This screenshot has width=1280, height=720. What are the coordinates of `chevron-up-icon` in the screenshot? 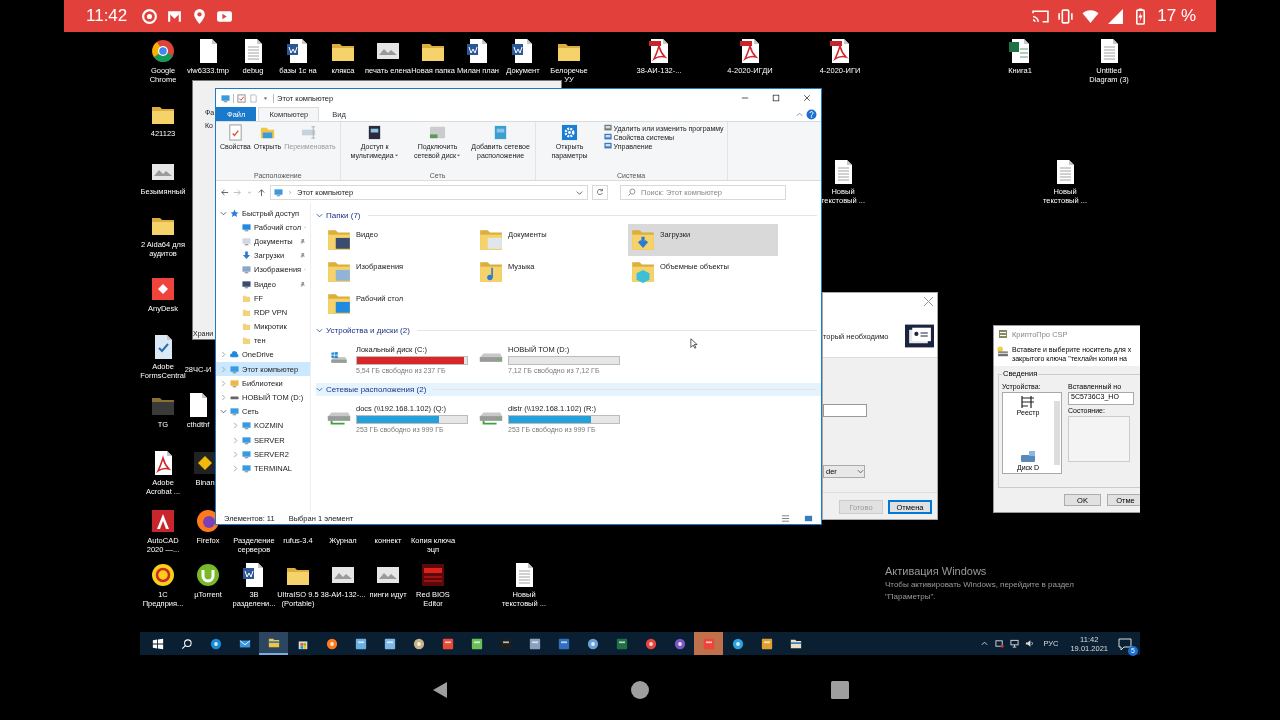 It's located at (985, 643).